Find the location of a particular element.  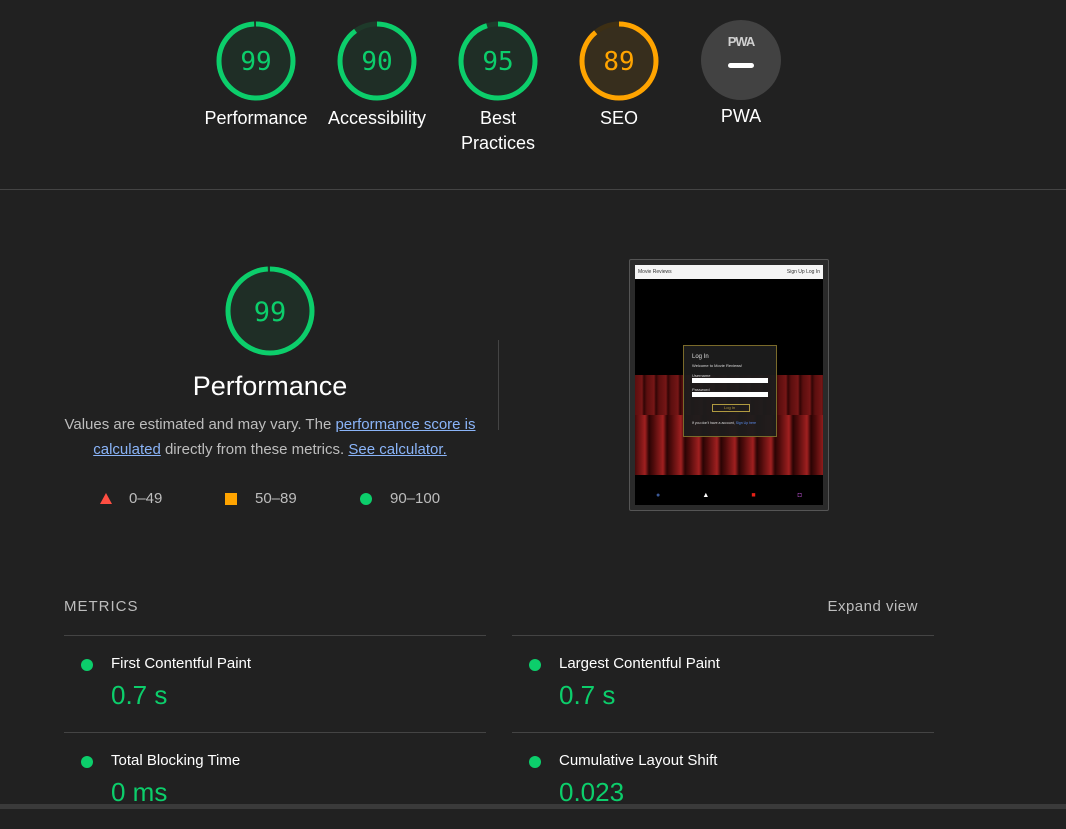

gauge-score: 90 is located at coordinates (376, 62).